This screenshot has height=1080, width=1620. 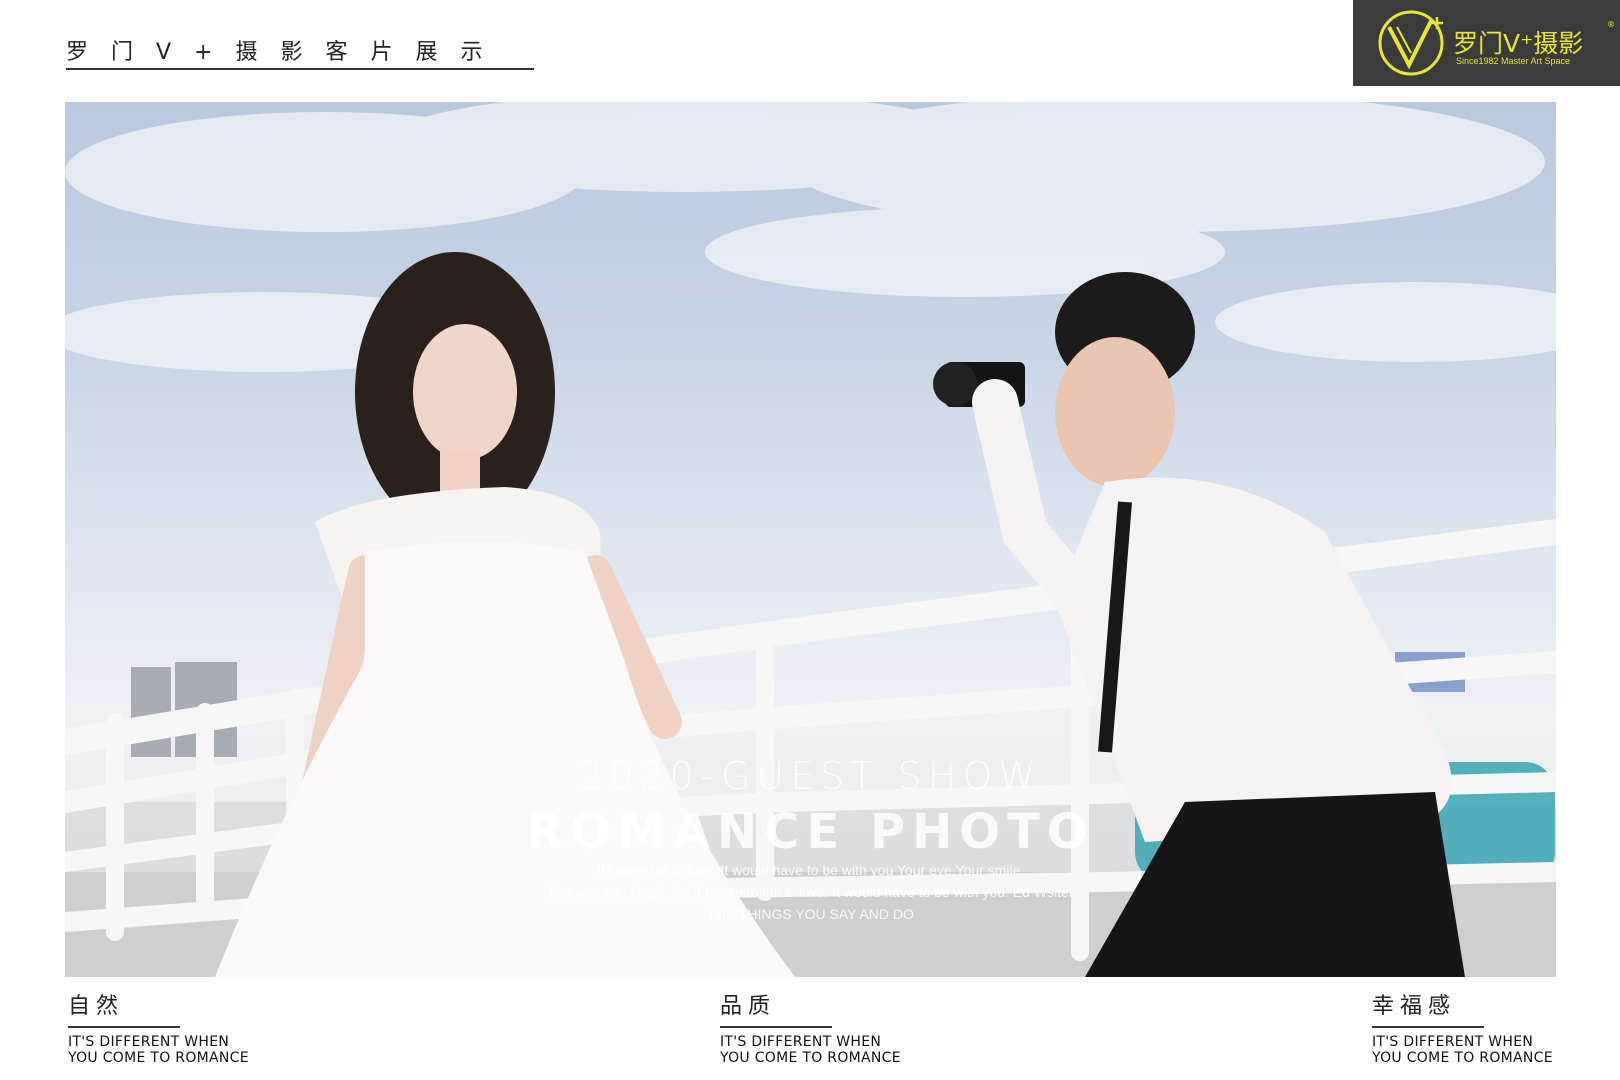 I want to click on overlay-line-3: THE THINGS YOU SAY AND DO, so click(x=810, y=914).